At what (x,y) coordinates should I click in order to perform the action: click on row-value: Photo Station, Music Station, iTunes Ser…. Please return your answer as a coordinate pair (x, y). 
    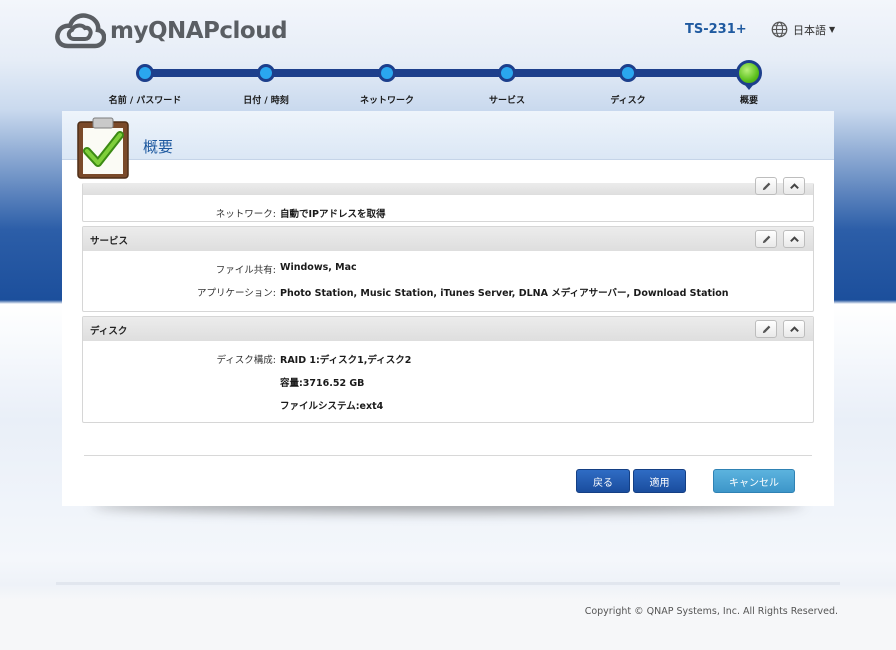
    Looking at the image, I should click on (504, 293).